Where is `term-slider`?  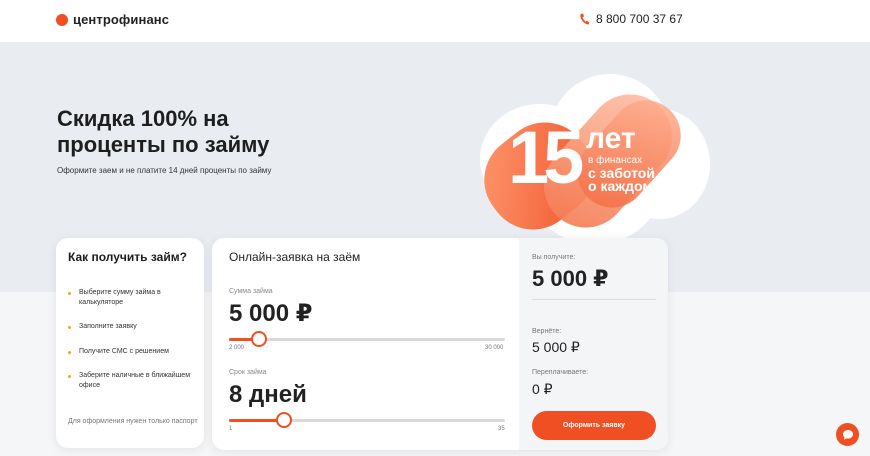 term-slider is located at coordinates (367, 420).